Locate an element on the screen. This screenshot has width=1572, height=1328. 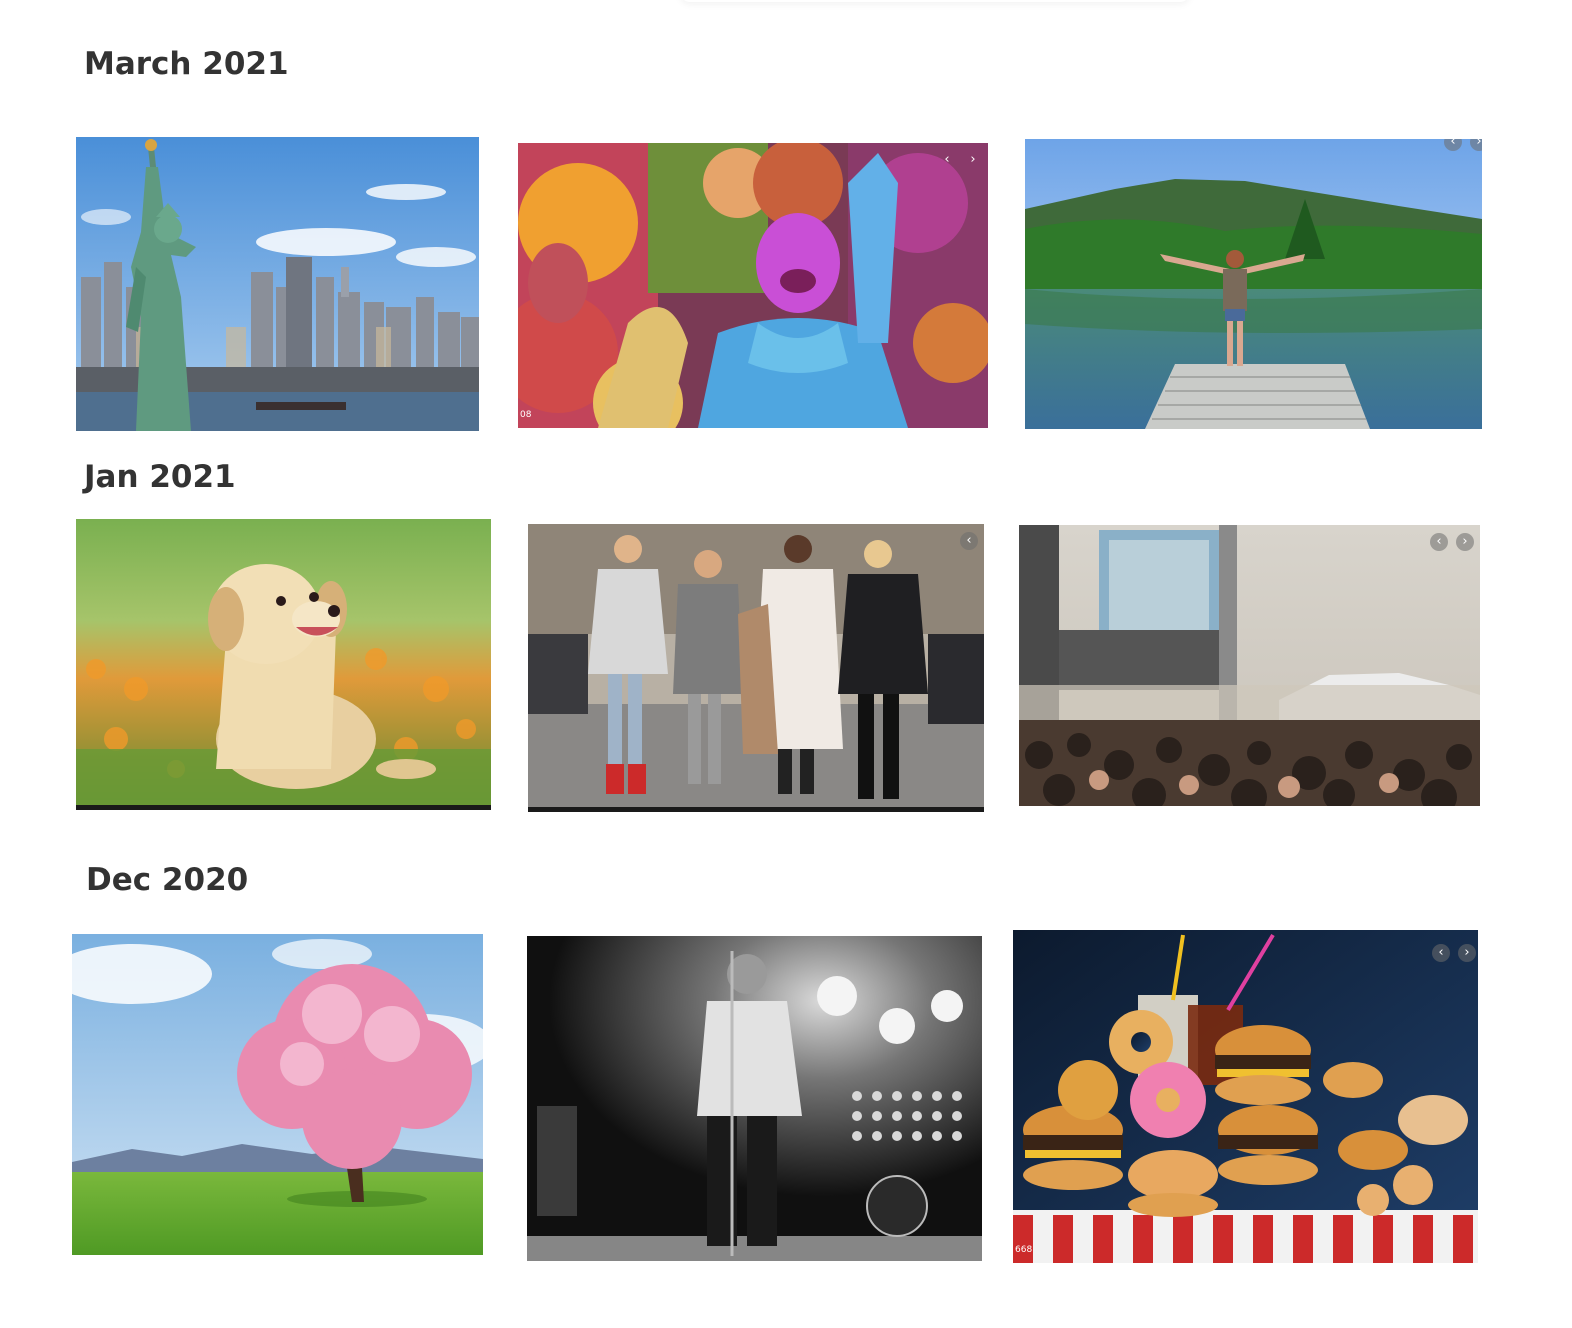
puppy-bottom-bar is located at coordinates (283, 807).